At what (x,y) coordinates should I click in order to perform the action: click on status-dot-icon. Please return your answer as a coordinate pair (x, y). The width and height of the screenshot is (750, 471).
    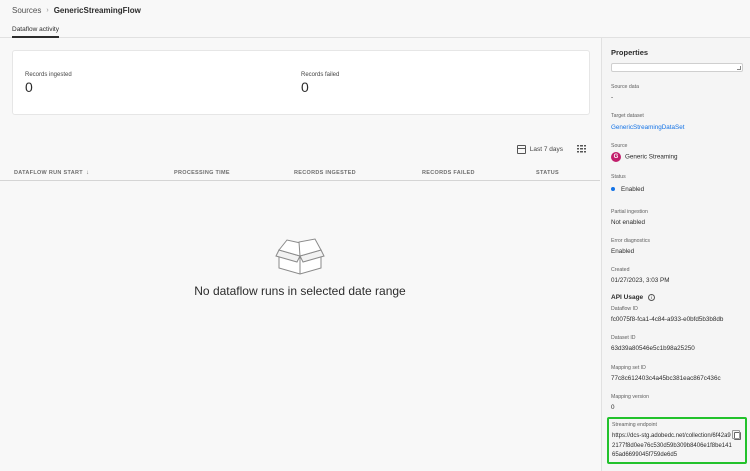
    Looking at the image, I should click on (613, 189).